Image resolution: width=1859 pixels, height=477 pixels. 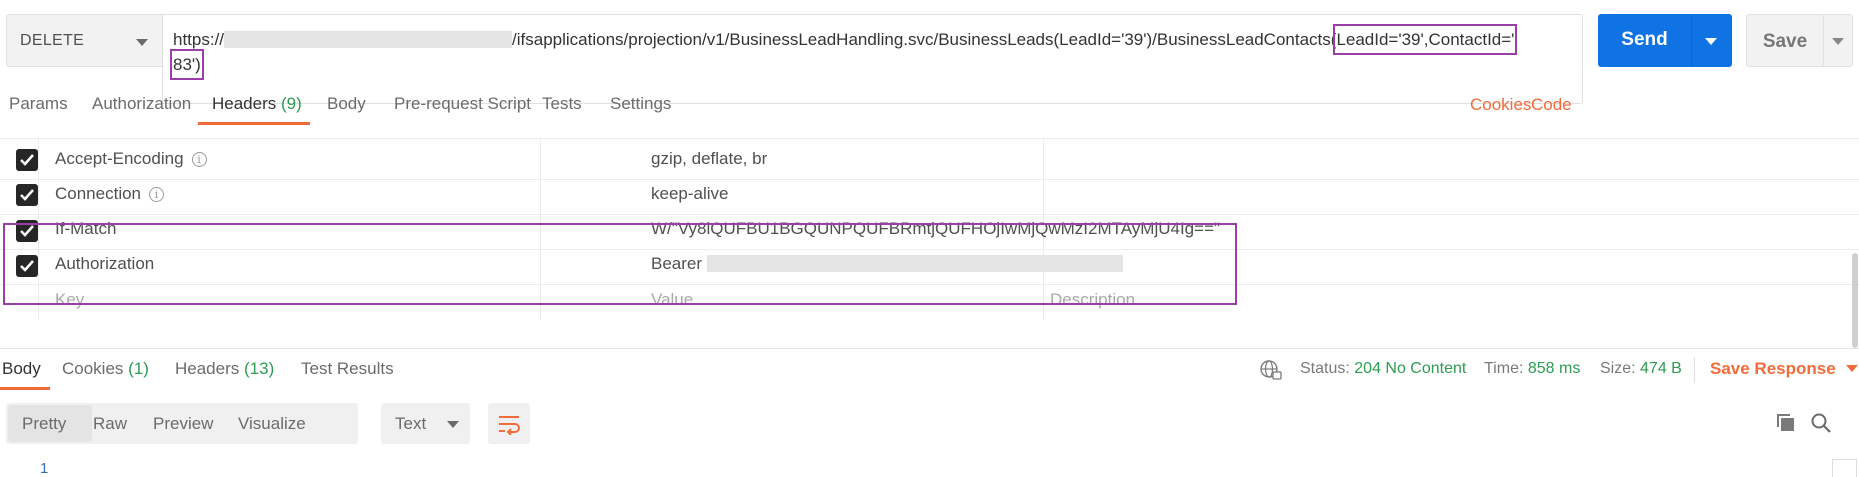 I want to click on header-value: Bearer, so click(x=887, y=264).